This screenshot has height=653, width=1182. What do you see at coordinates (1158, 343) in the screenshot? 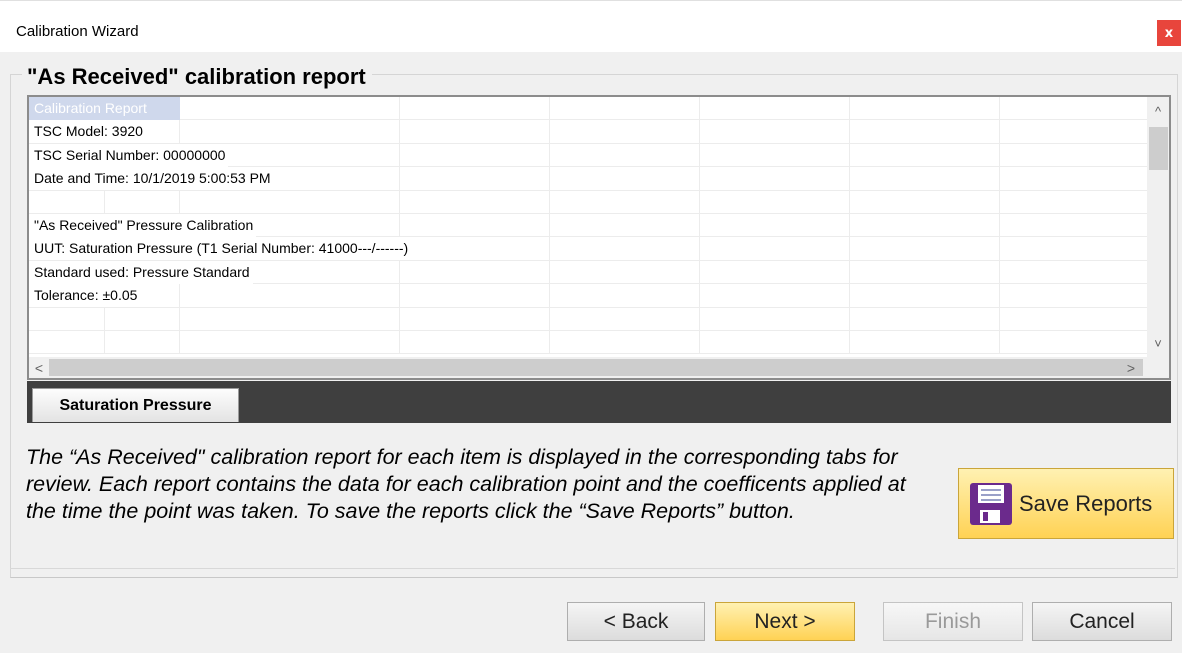
I see `scroll-down-icon: ˅` at bounding box center [1158, 343].